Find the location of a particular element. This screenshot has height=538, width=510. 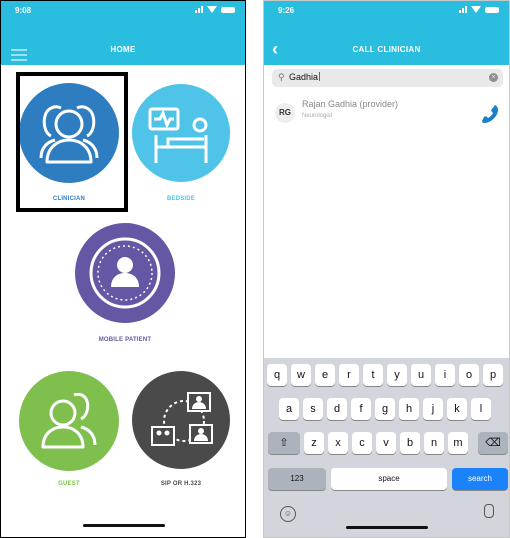

status-bar: 9:08 is located at coordinates (123, 12).